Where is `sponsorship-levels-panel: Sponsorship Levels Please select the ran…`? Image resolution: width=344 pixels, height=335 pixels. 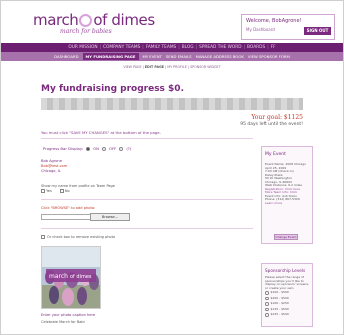
sponsorship-levels-panel: Sponsorship Levels Please select the ran… is located at coordinates (287, 295).